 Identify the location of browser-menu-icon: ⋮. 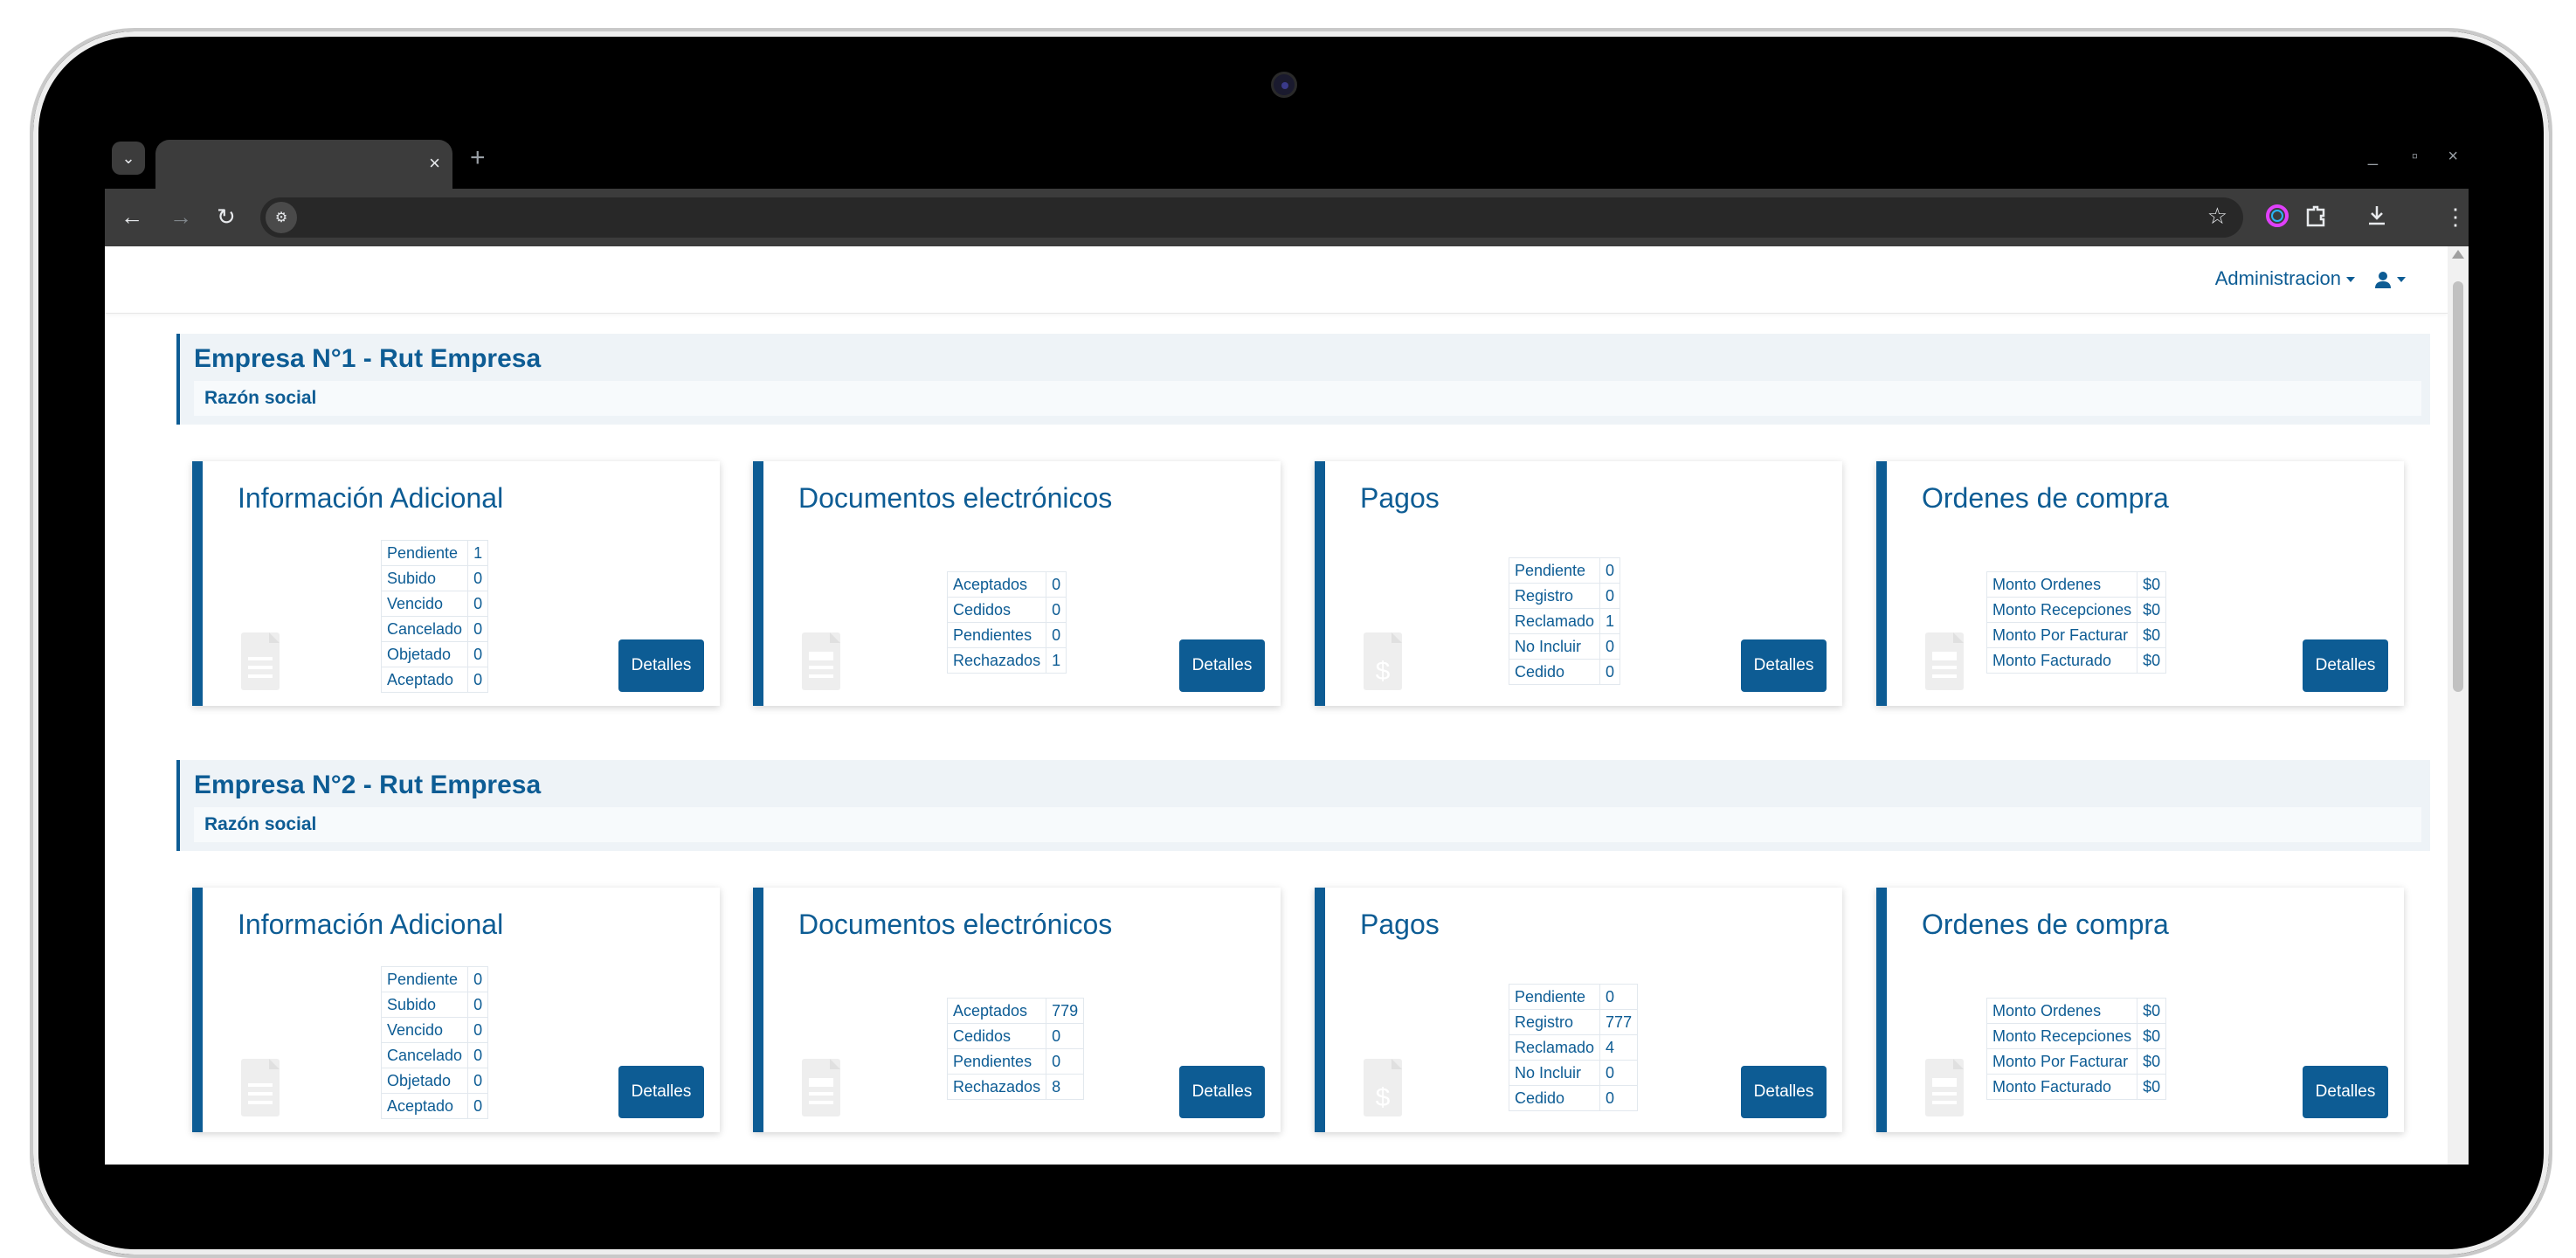
(2455, 217).